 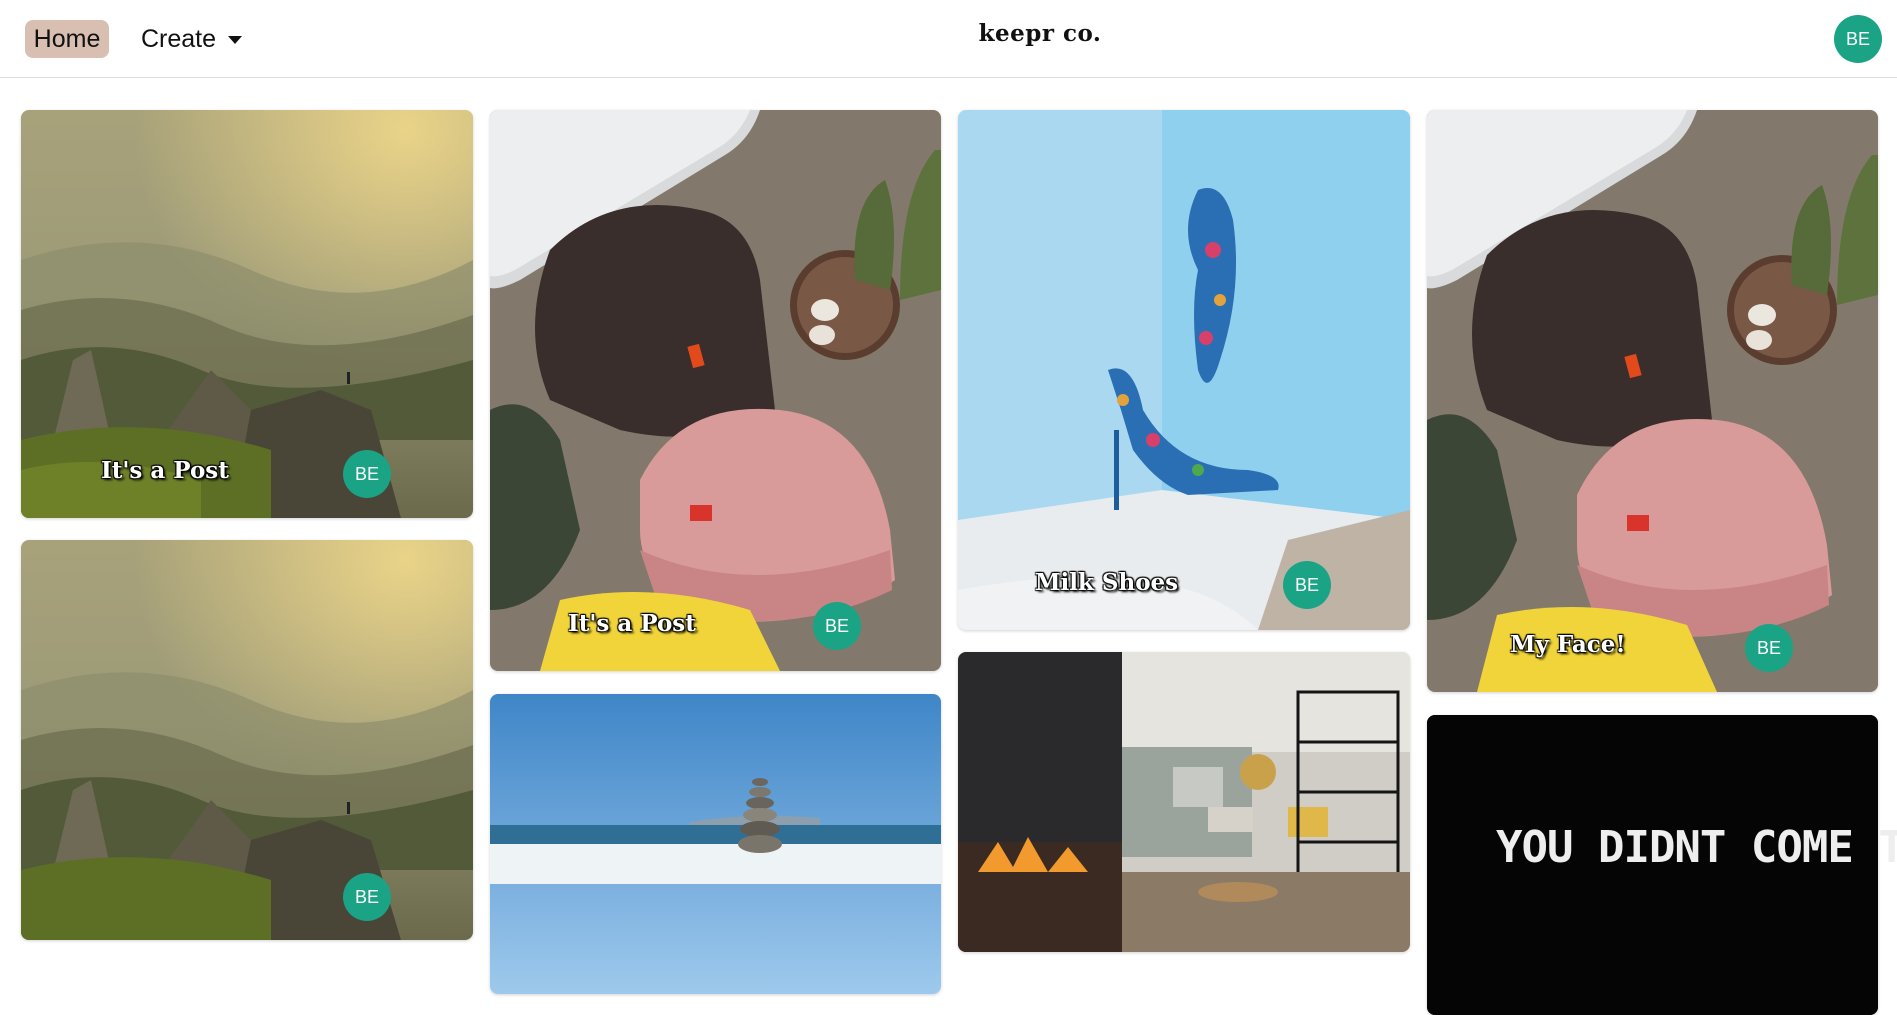 I want to click on home-nav-button: Home, so click(x=67, y=39).